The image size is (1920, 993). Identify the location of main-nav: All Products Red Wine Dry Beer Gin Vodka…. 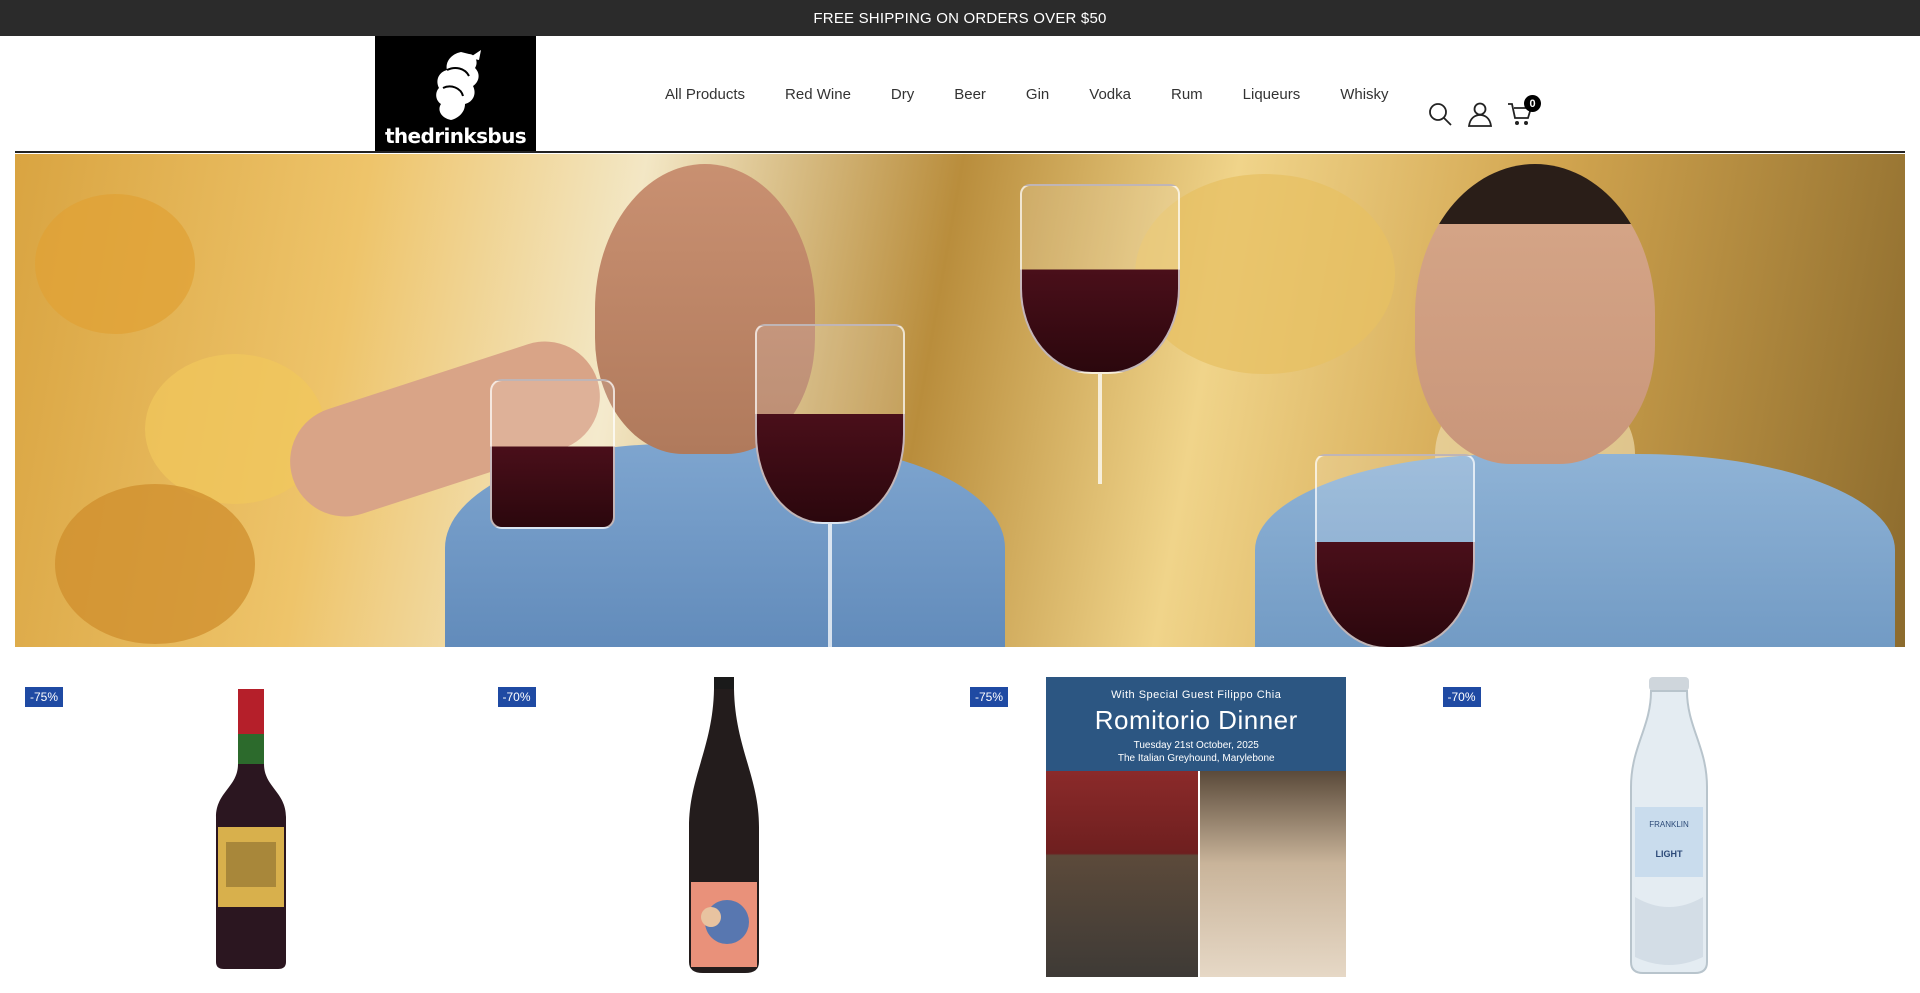
(1027, 94).